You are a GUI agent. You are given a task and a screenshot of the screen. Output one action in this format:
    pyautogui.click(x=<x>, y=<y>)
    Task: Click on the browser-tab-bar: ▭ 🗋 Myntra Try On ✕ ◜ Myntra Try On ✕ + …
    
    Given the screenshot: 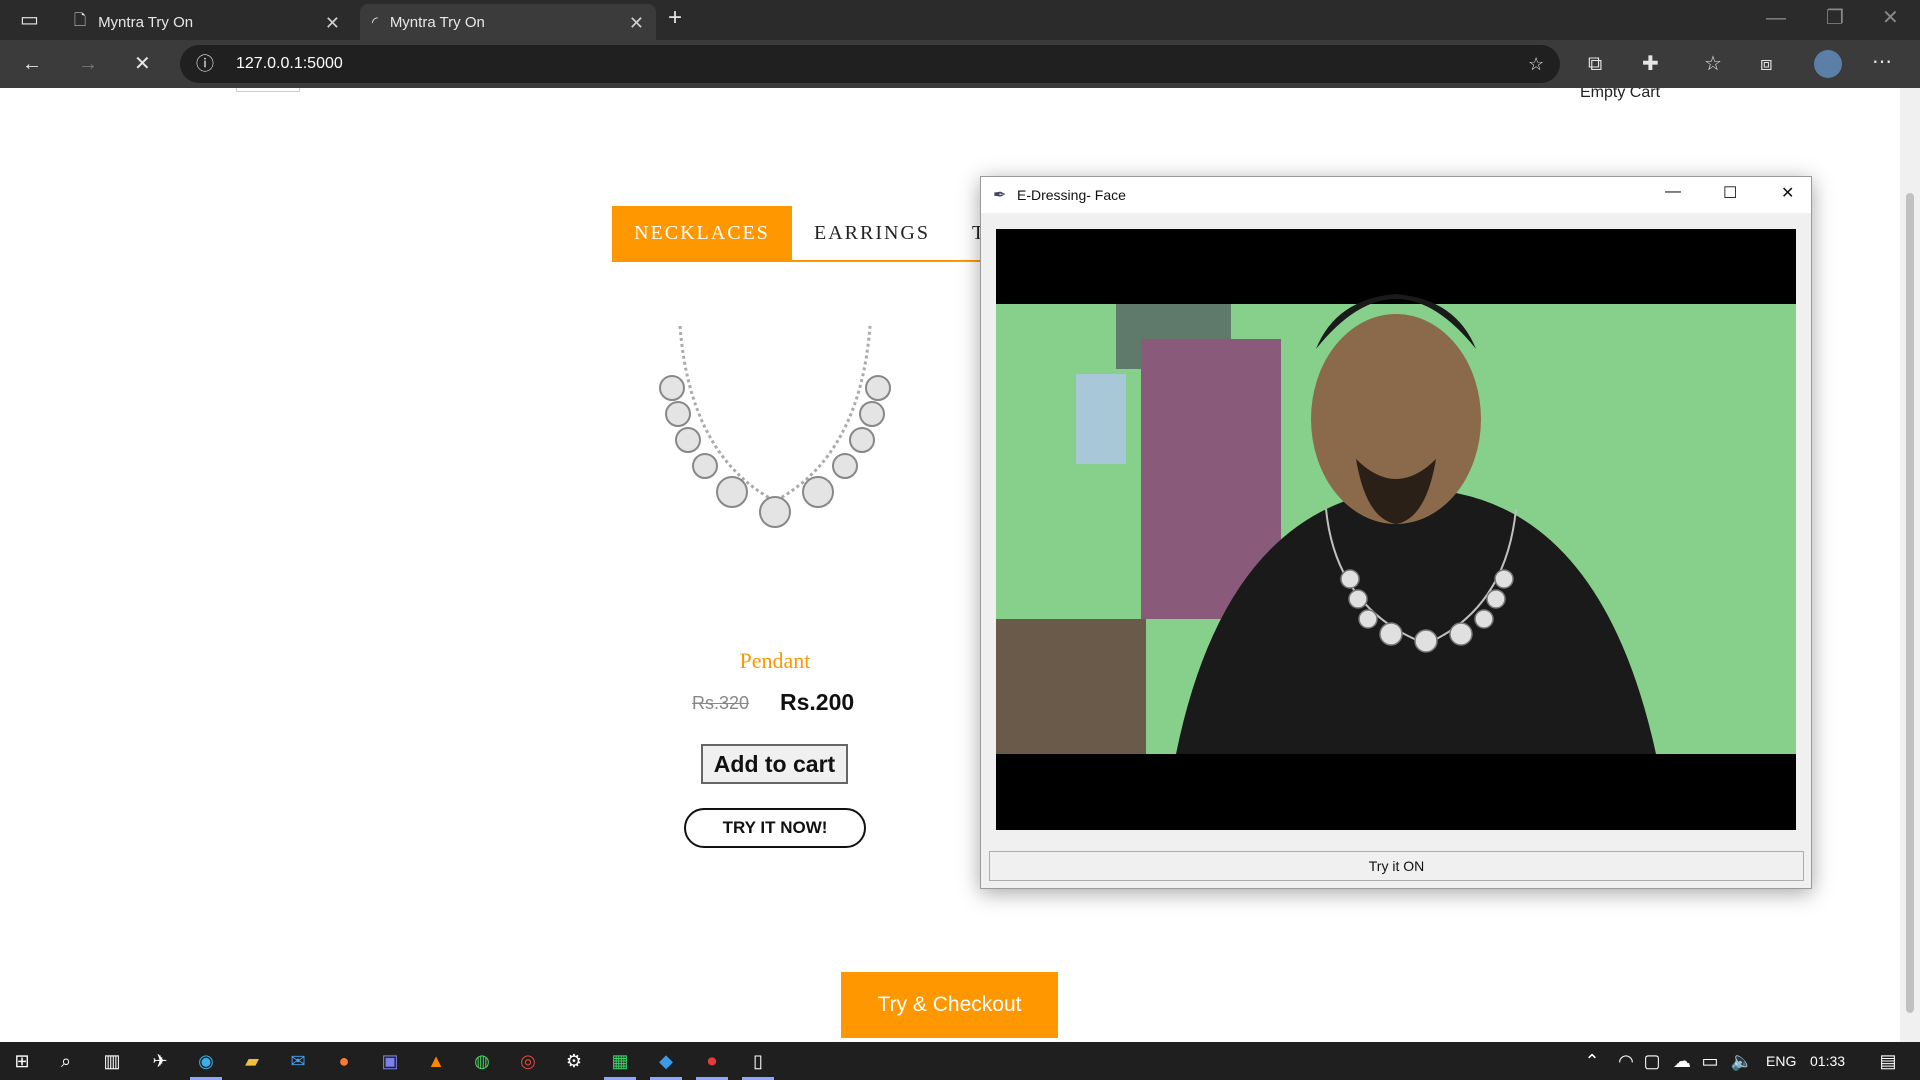 What is the action you would take?
    pyautogui.click(x=960, y=20)
    